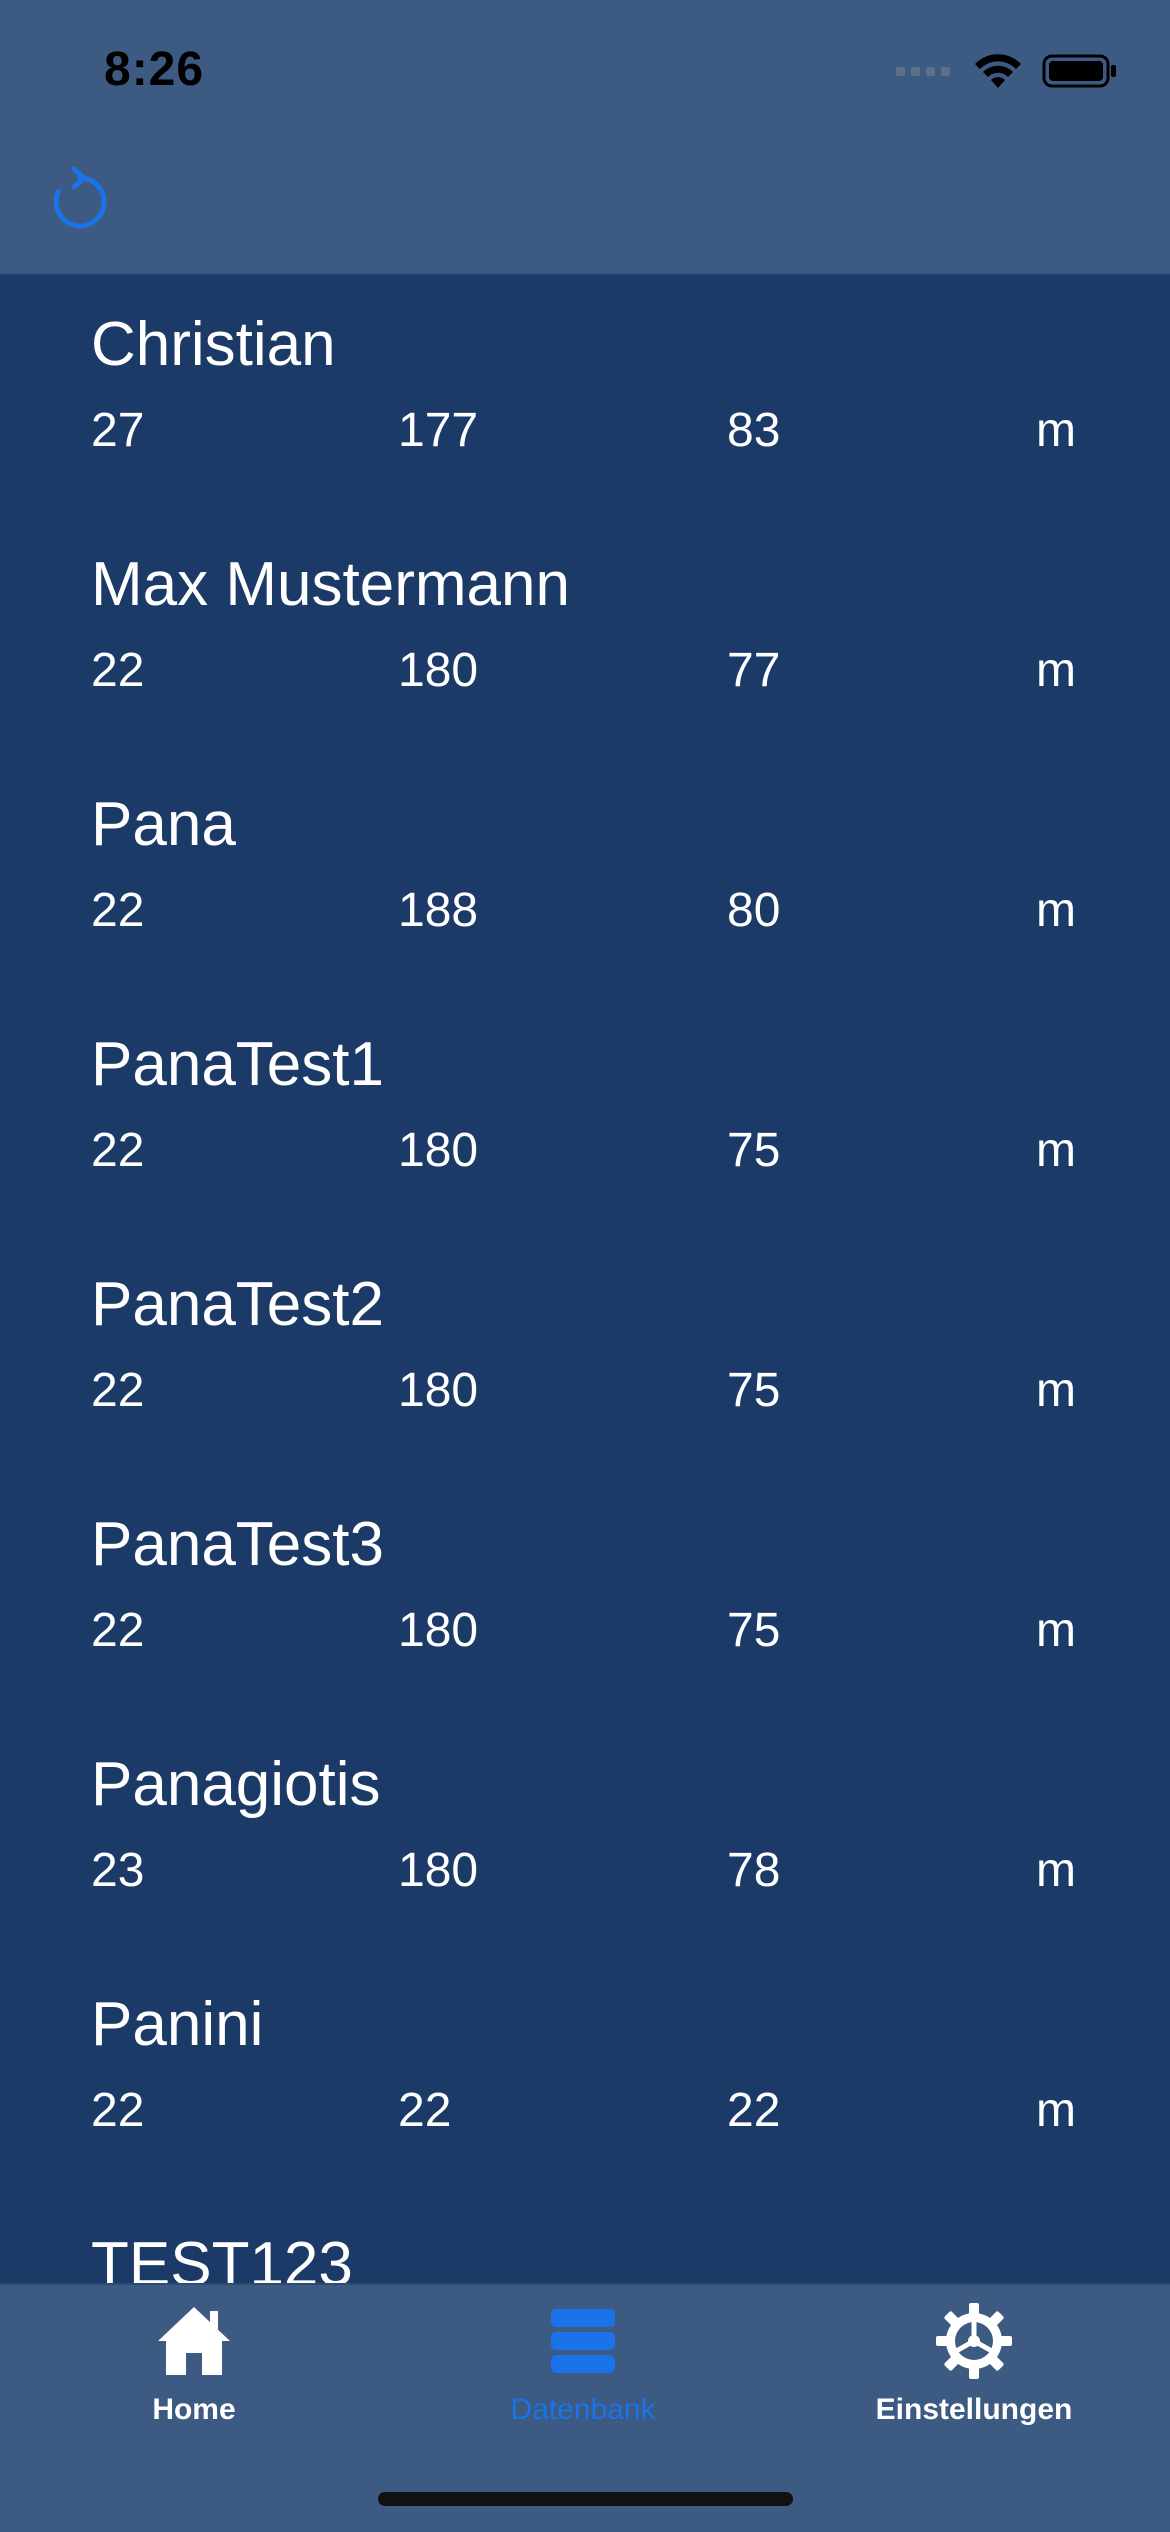 The height and width of the screenshot is (2532, 1170). What do you see at coordinates (177, 2024) in the screenshot?
I see `person-name: Panini` at bounding box center [177, 2024].